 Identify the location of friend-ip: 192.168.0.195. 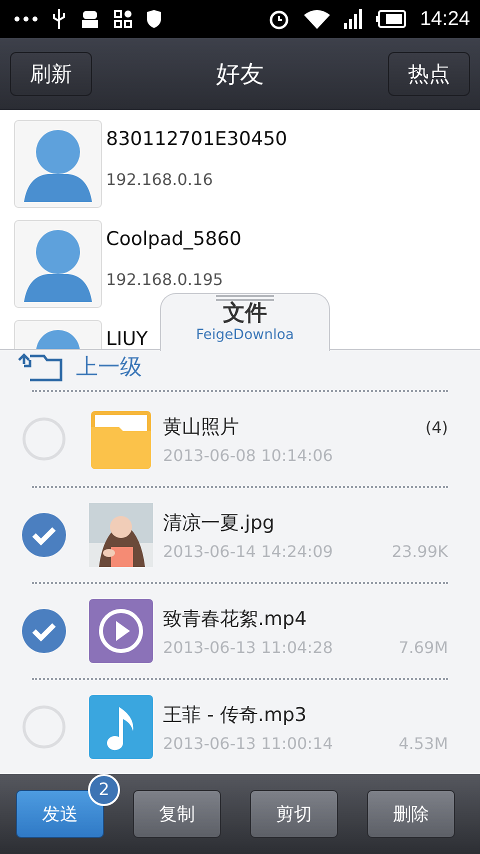
(165, 280).